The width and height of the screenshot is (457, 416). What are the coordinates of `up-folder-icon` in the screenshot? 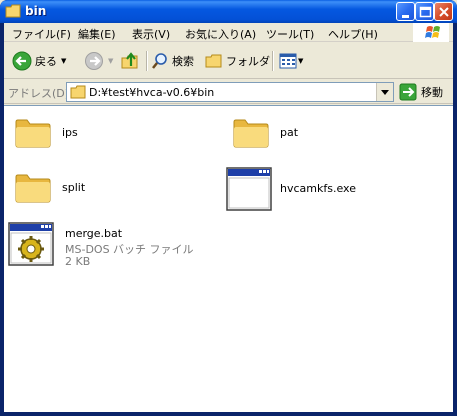 It's located at (129, 60).